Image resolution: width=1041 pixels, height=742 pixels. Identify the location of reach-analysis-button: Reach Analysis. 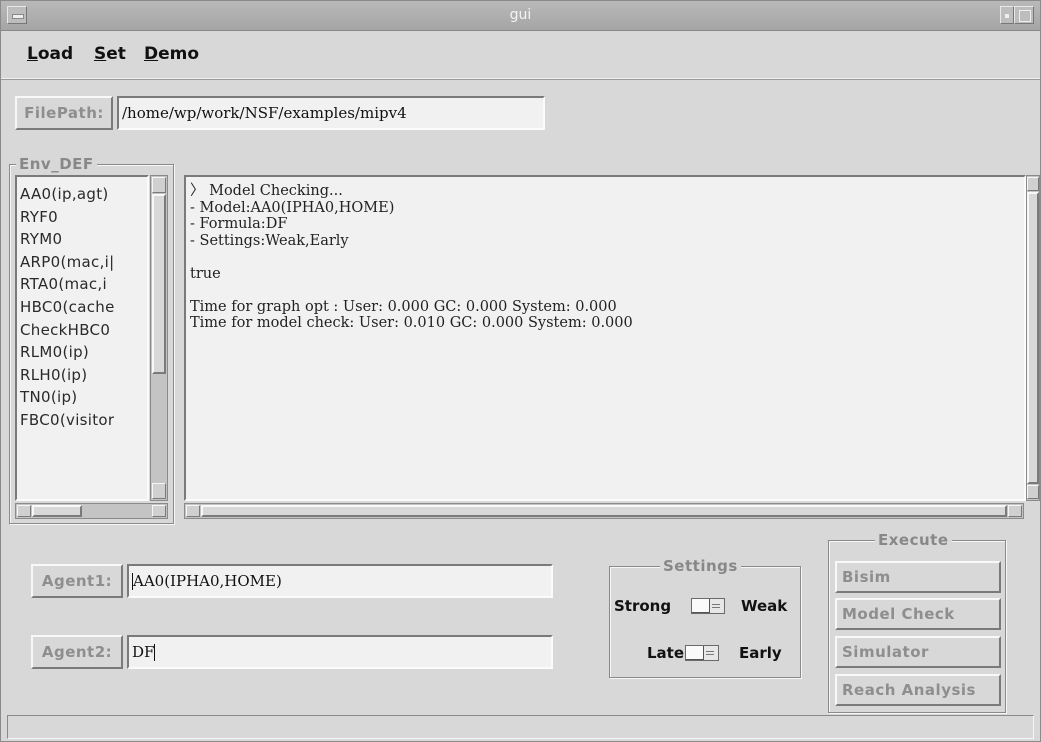
(918, 690).